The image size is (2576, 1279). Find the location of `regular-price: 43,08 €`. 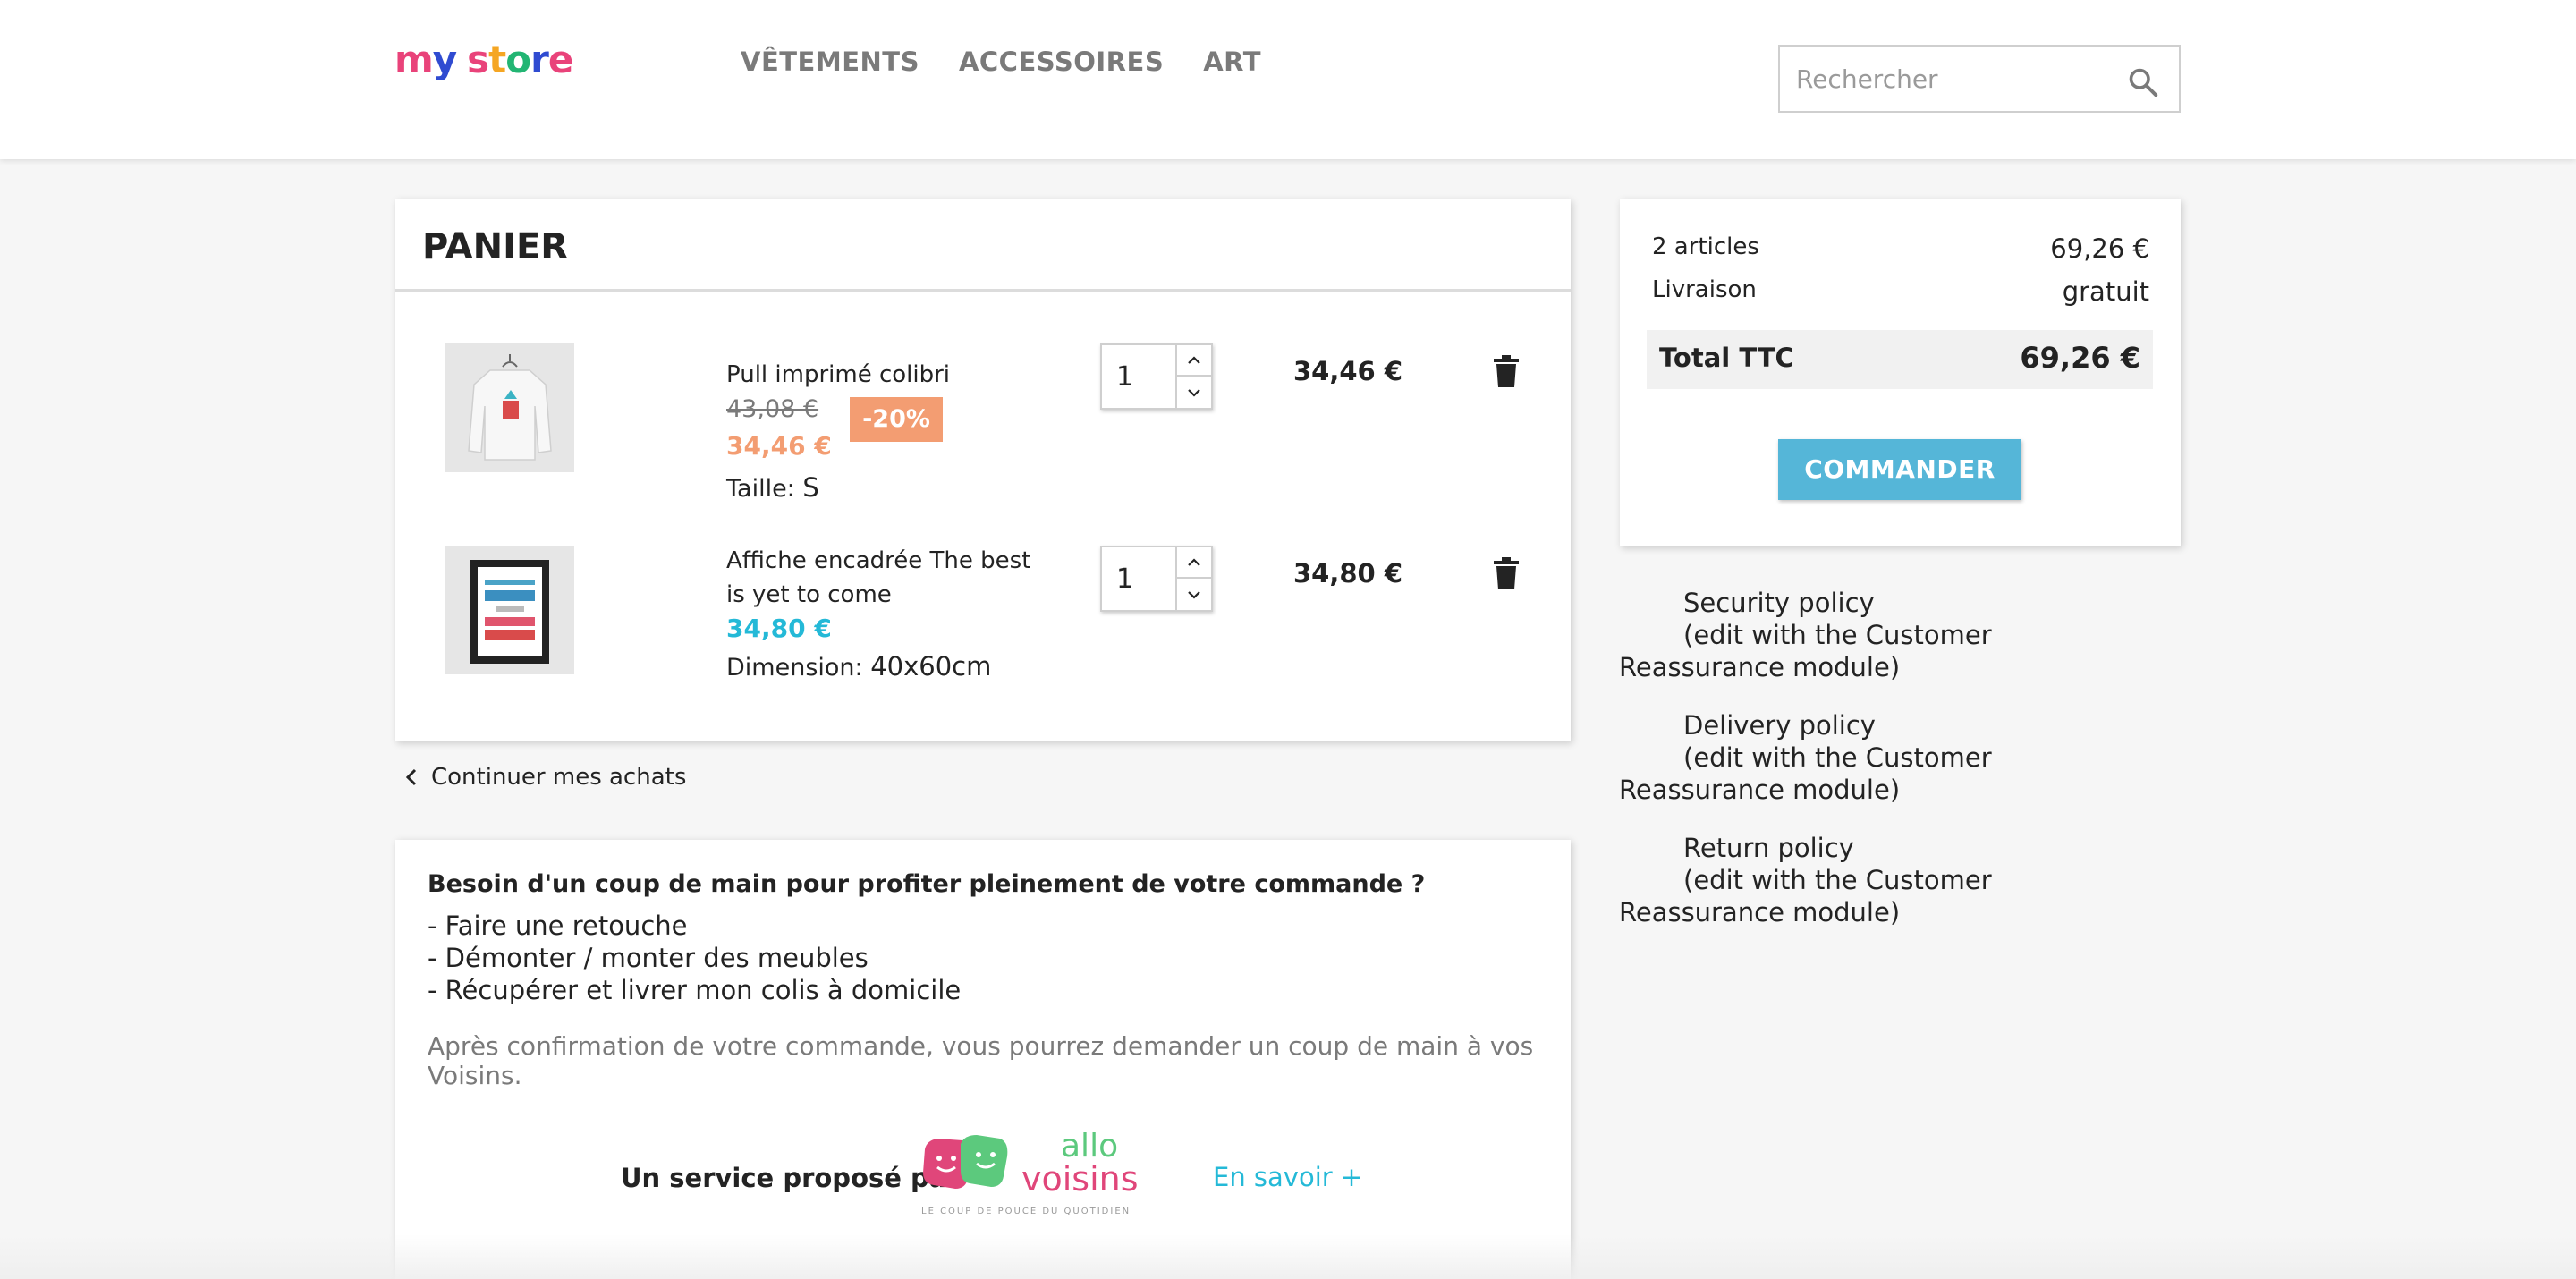

regular-price: 43,08 € is located at coordinates (772, 409).